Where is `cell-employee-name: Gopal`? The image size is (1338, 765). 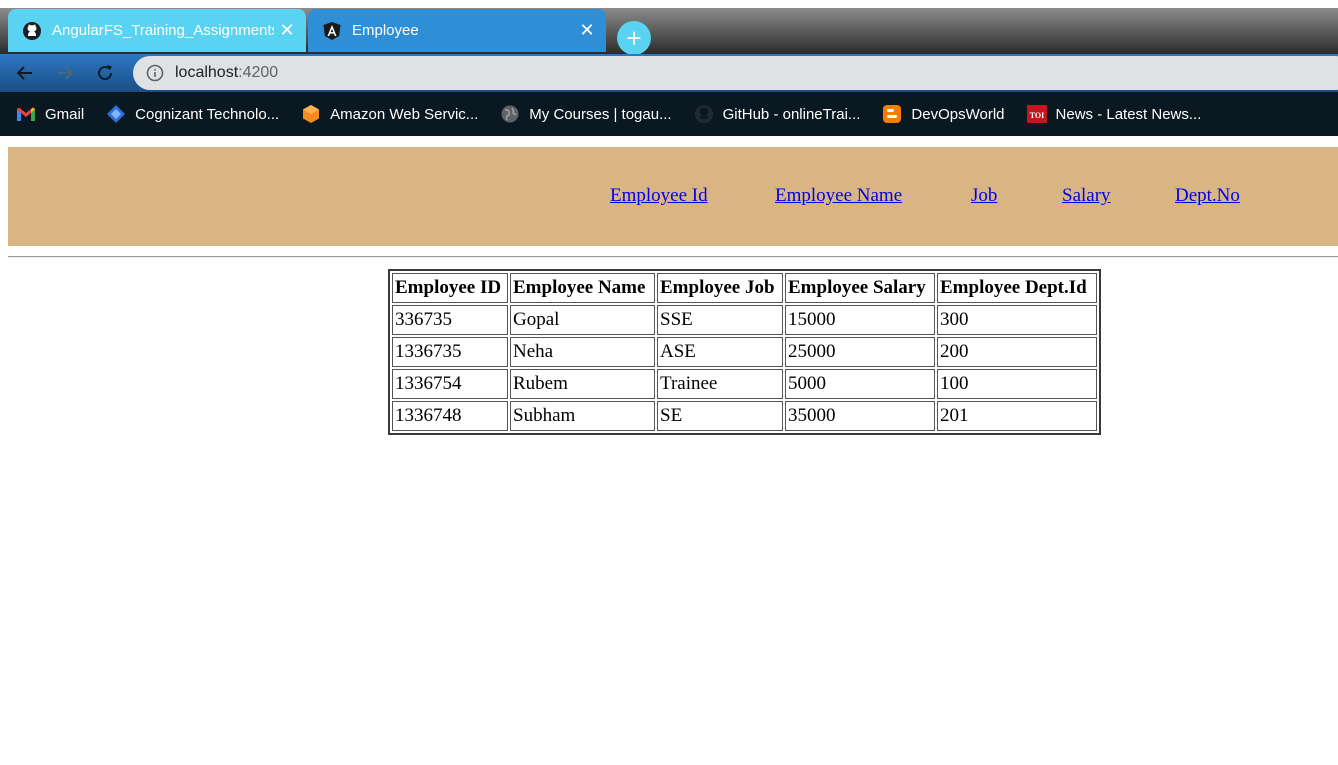 cell-employee-name: Gopal is located at coordinates (582, 320).